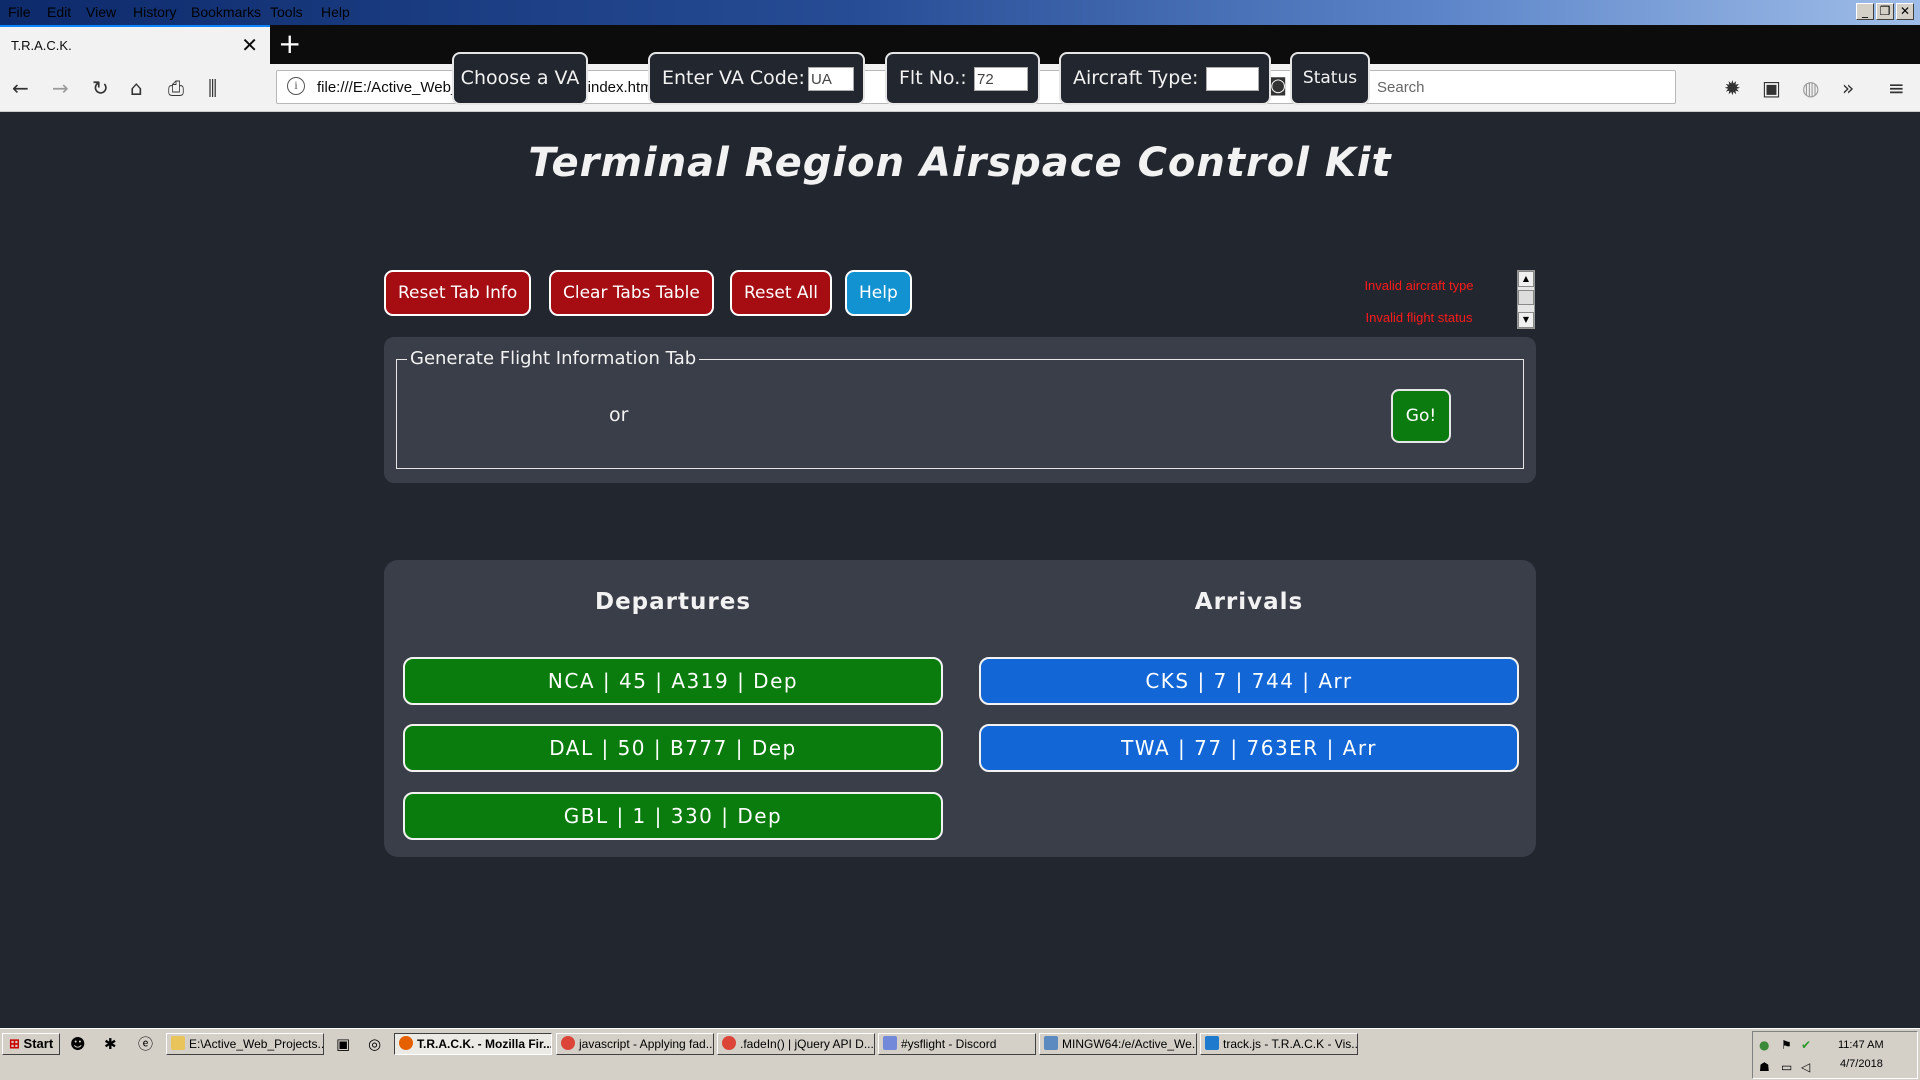 The height and width of the screenshot is (1080, 1920). I want to click on menu-file: File, so click(19, 12).